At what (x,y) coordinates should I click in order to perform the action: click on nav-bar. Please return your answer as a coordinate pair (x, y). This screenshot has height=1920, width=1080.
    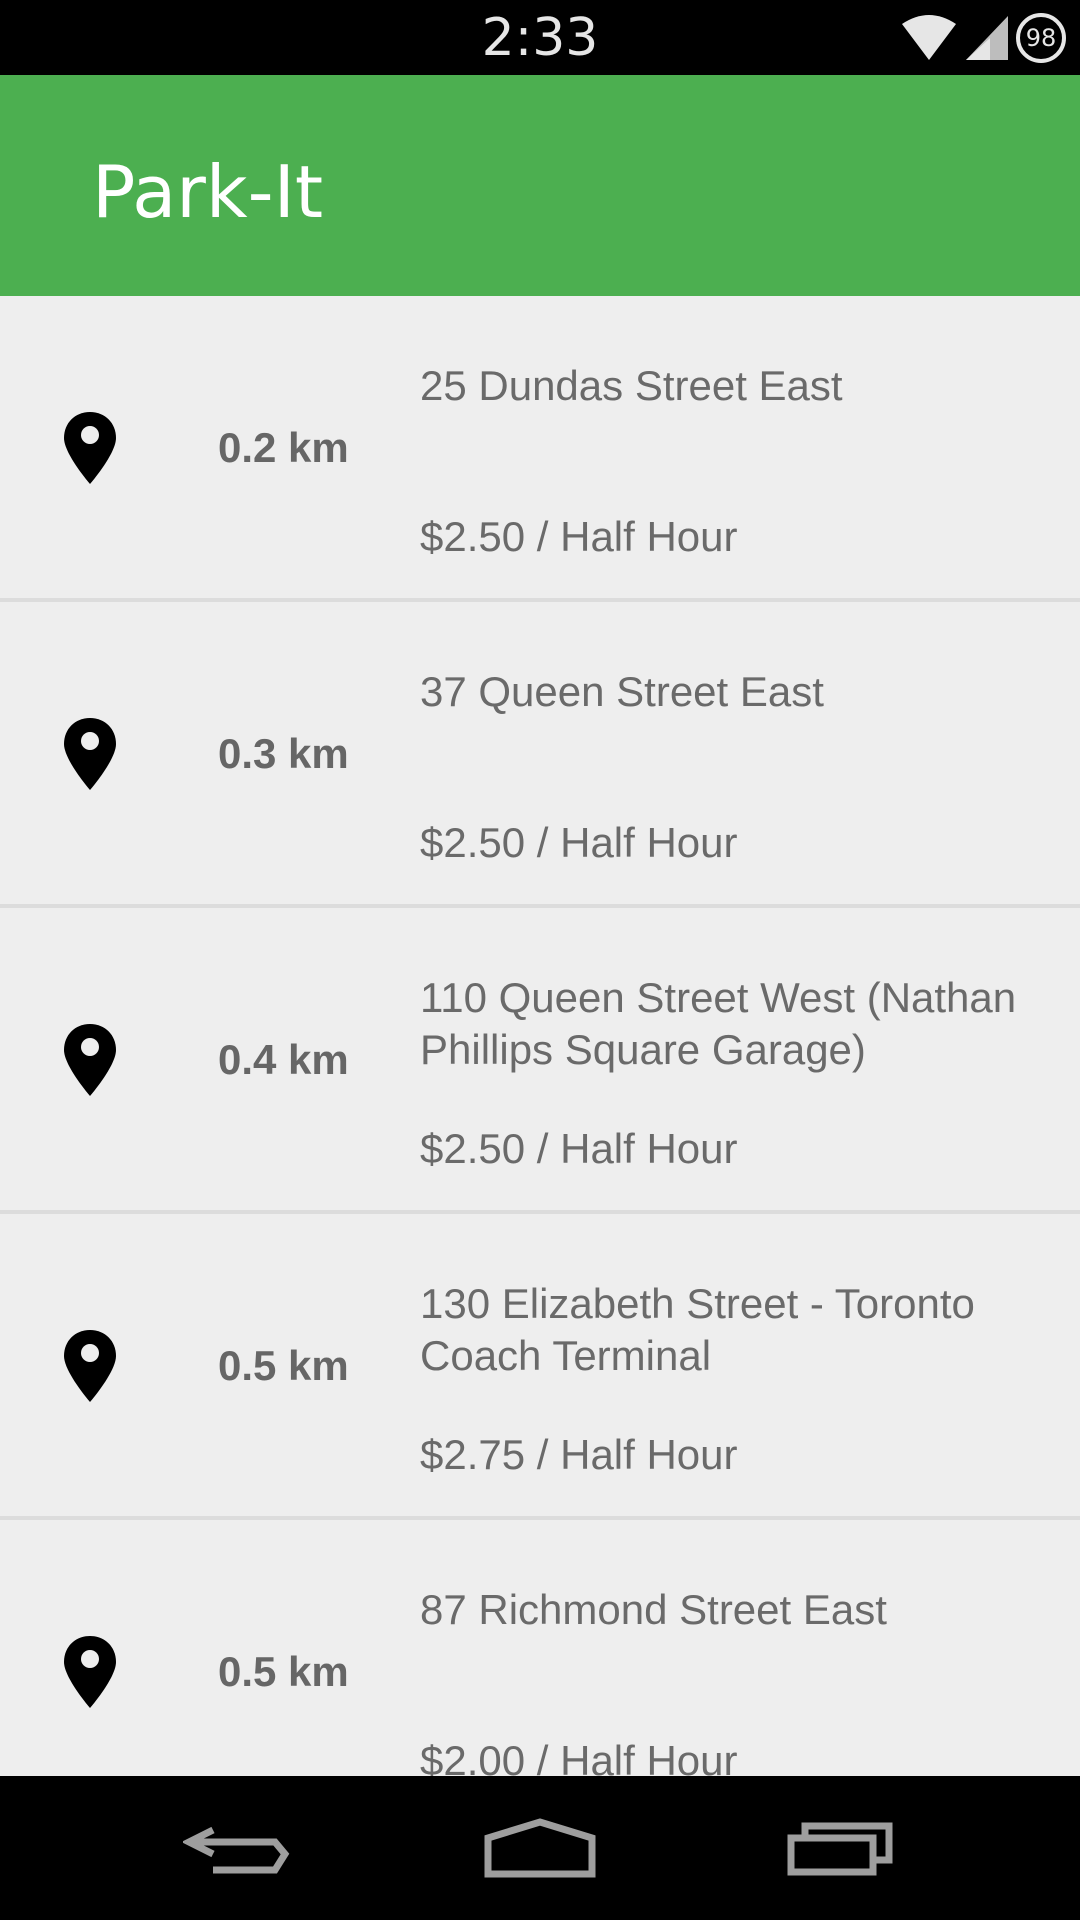
    Looking at the image, I should click on (540, 1848).